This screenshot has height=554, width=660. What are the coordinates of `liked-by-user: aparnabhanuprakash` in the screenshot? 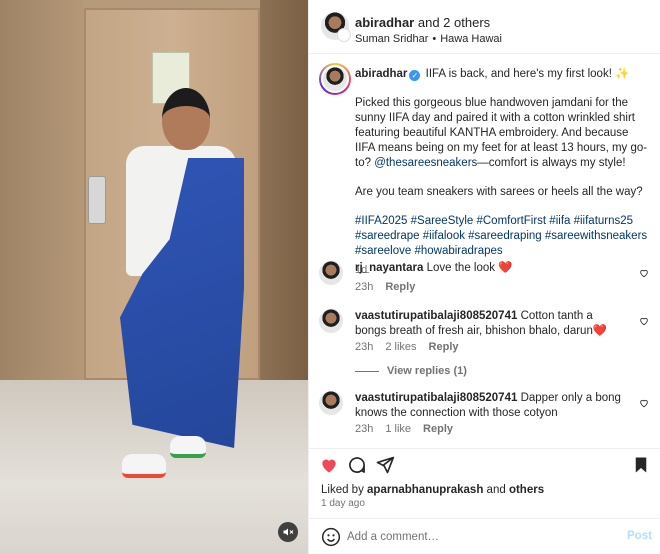 It's located at (425, 490).